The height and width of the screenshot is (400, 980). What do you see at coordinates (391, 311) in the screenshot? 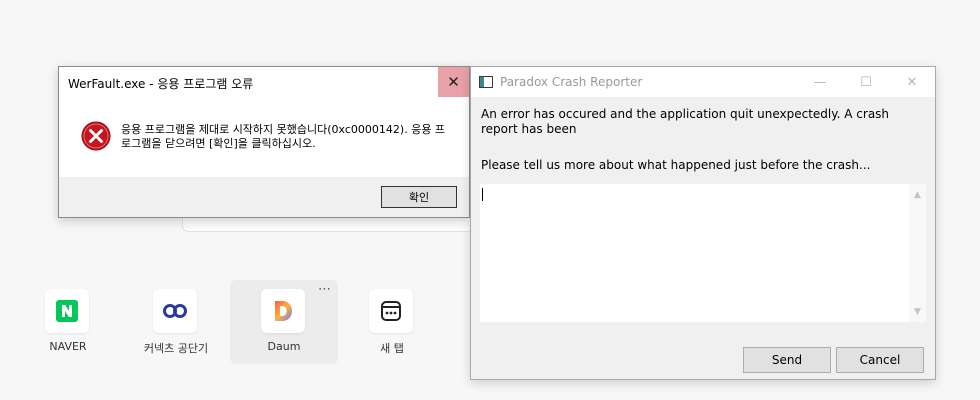
I see `new-tab-icon` at bounding box center [391, 311].